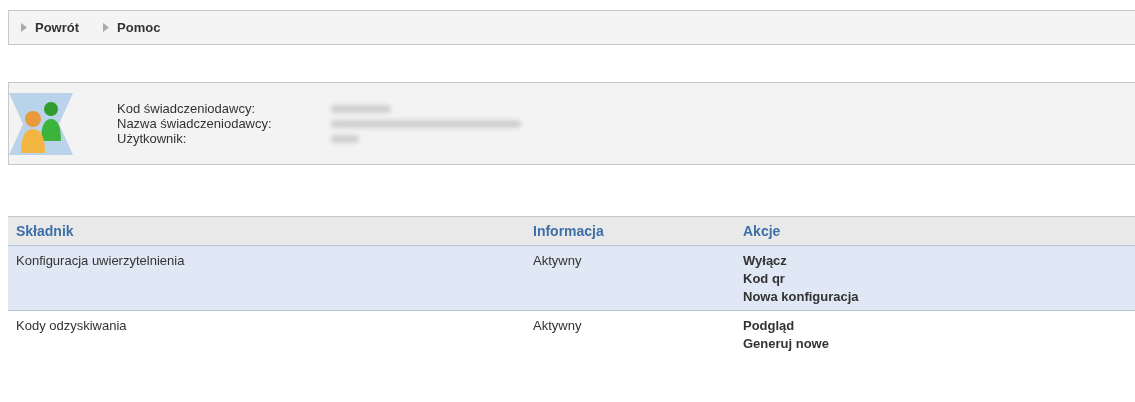 The width and height of the screenshot is (1135, 402). Describe the element at coordinates (769, 326) in the screenshot. I see `action-link: Podgląd` at that location.